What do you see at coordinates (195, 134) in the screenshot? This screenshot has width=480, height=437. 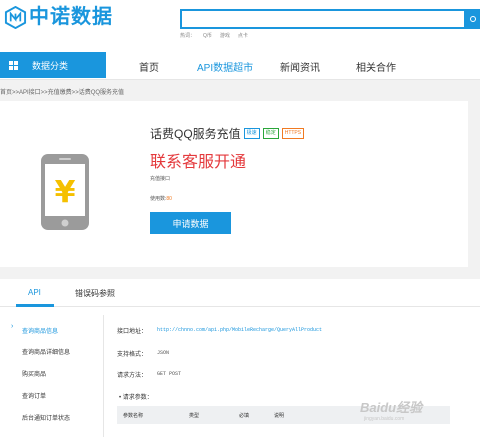 I see `product-title-text: 话费QQ服务充值` at bounding box center [195, 134].